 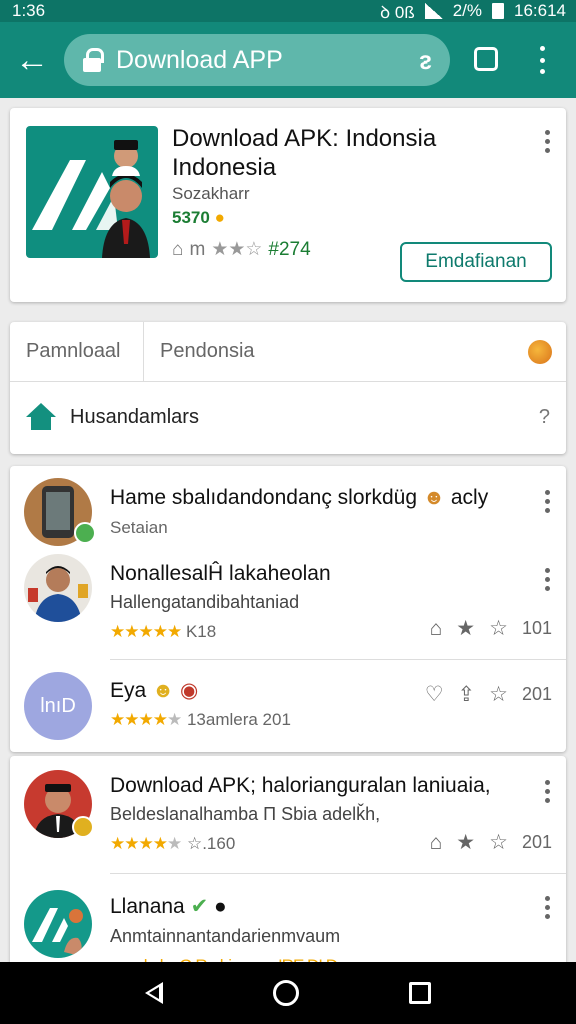 I want to click on emoji-icon: ◉, so click(x=189, y=690).